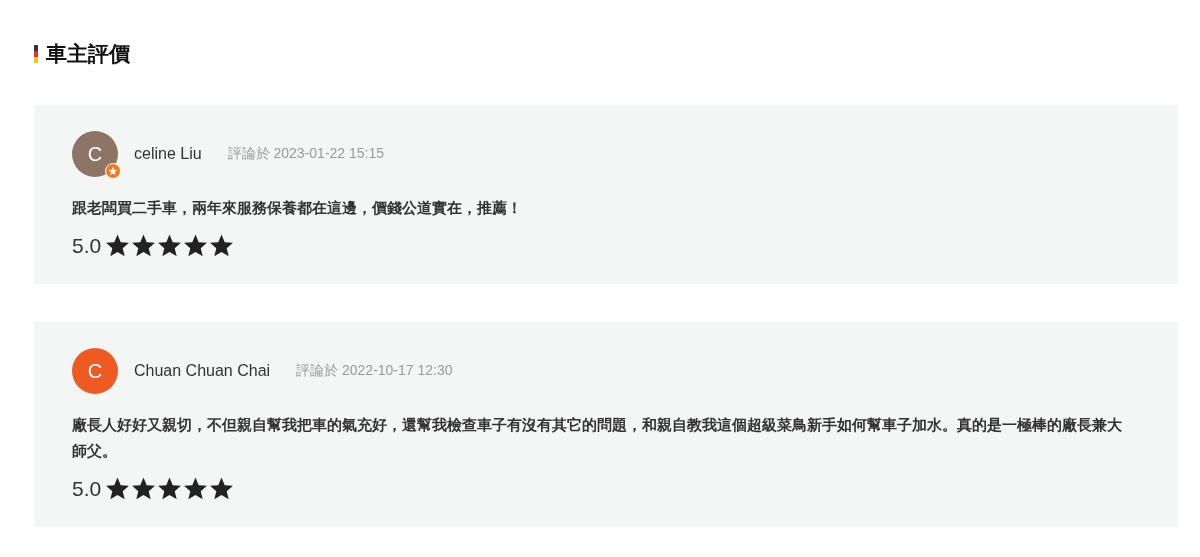 The image size is (1200, 557). I want to click on reviewer-name: Chuan Chuan Chai, so click(202, 371).